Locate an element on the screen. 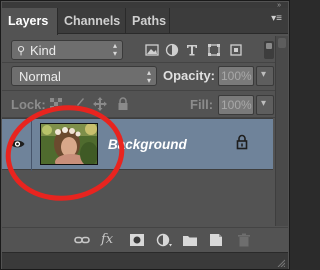 The width and height of the screenshot is (320, 270). fx-icon: fx is located at coordinates (109, 240).